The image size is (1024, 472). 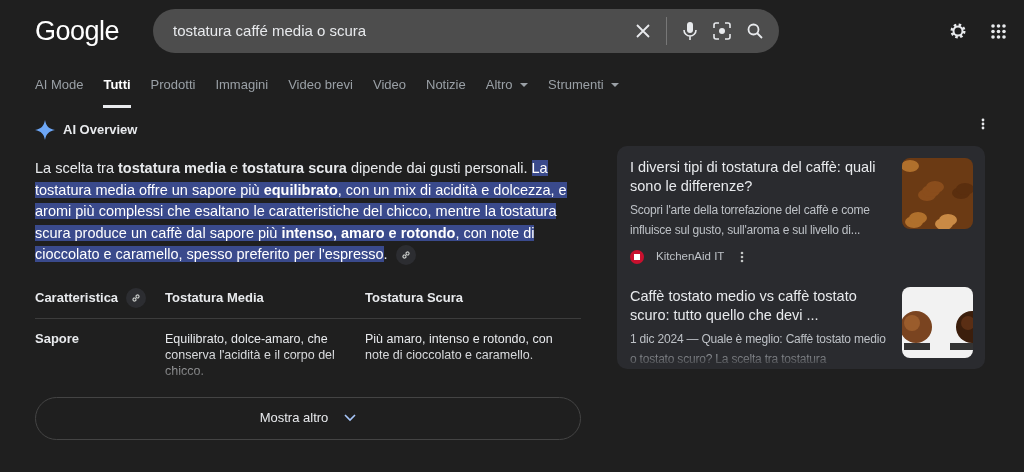 What do you see at coordinates (584, 85) in the screenshot?
I see `tab: Strumenti` at bounding box center [584, 85].